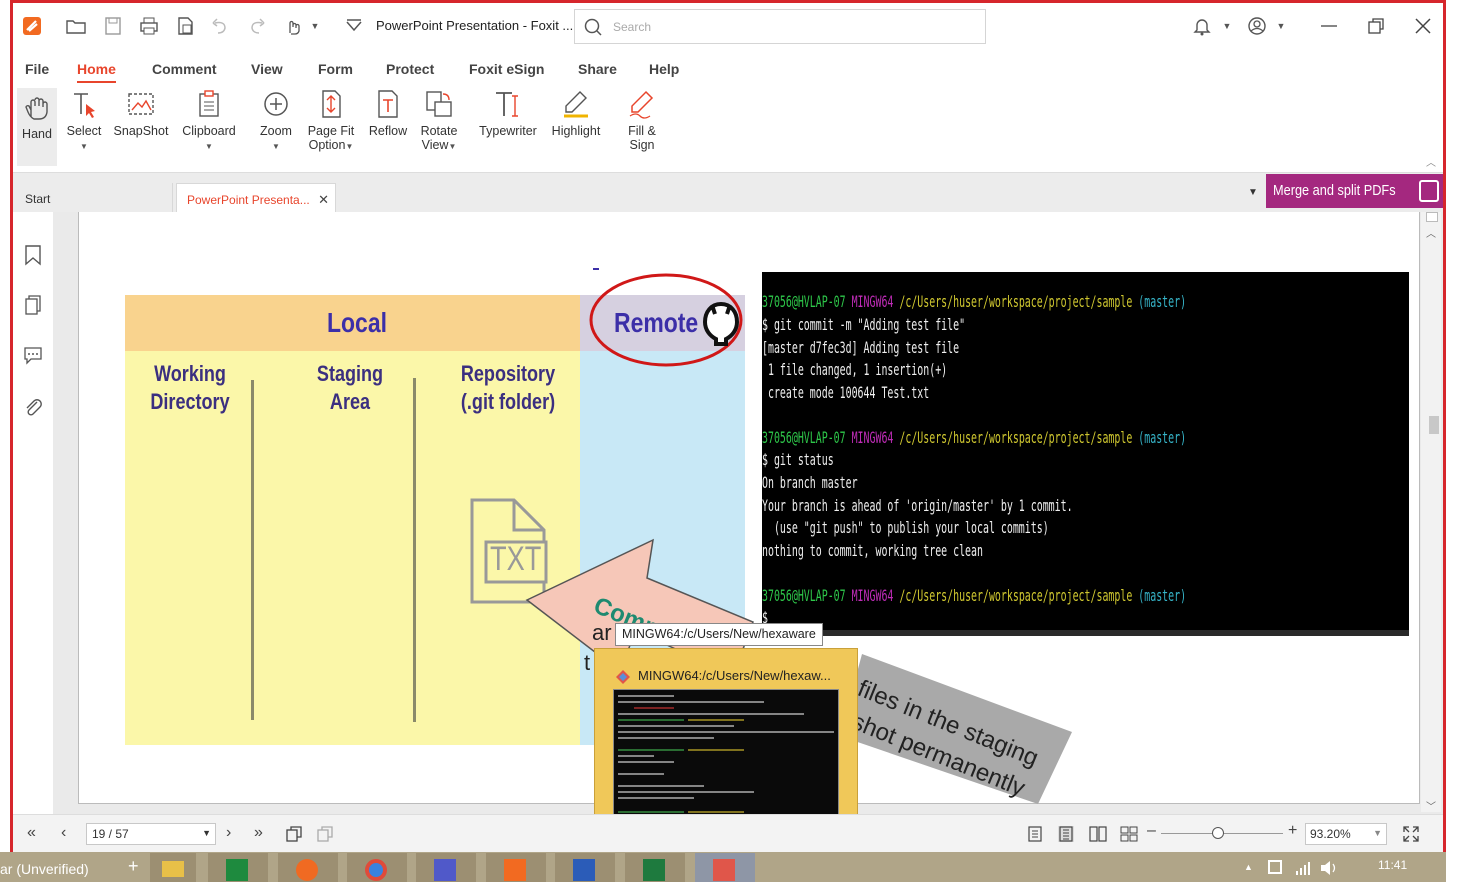 Image resolution: width=1482 pixels, height=882 pixels. I want to click on customize-icon, so click(354, 26).